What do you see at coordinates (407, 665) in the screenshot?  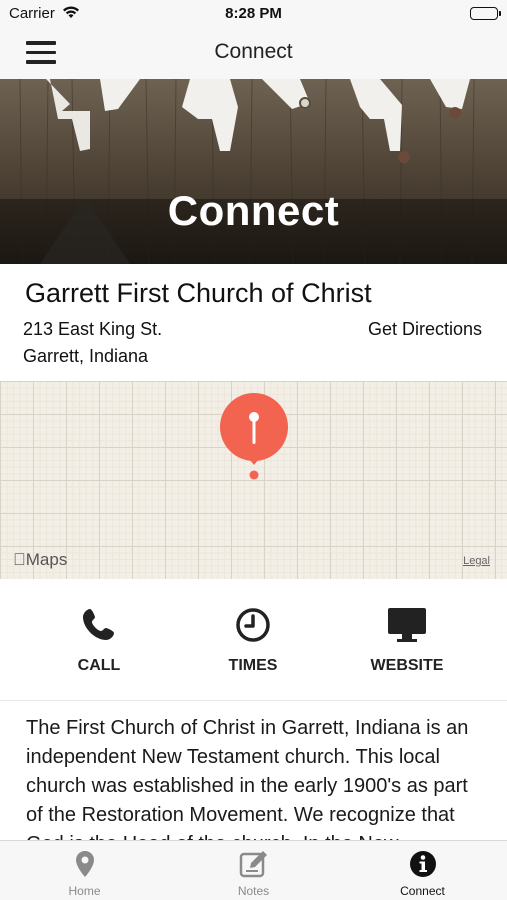 I see `website-label: WEBSITE` at bounding box center [407, 665].